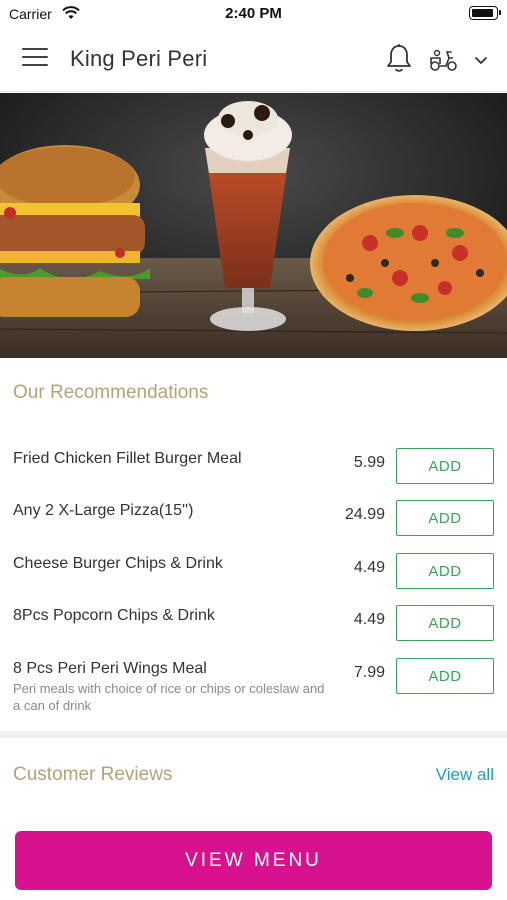 This screenshot has height=900, width=507. Describe the element at coordinates (139, 58) in the screenshot. I see `page-title: King Peri Peri` at that location.